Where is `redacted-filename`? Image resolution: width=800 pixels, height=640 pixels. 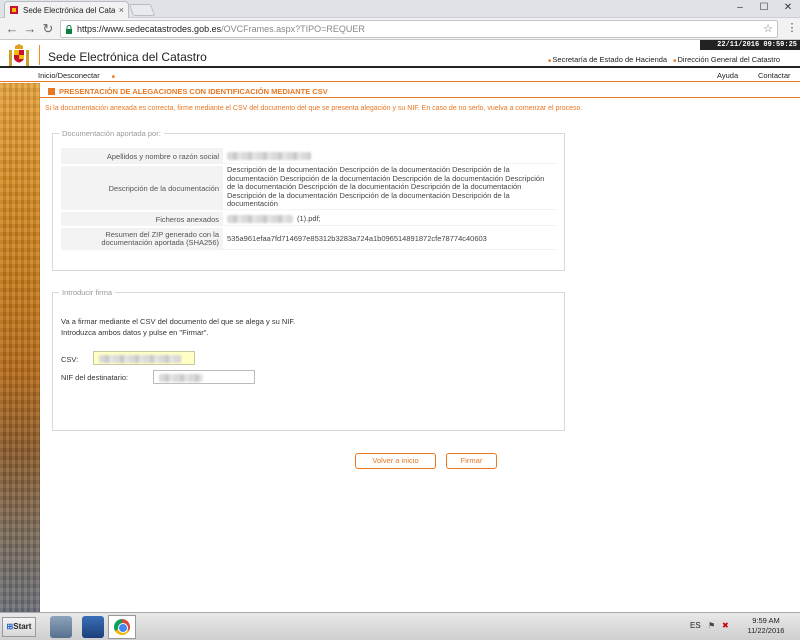
redacted-filename is located at coordinates (260, 218).